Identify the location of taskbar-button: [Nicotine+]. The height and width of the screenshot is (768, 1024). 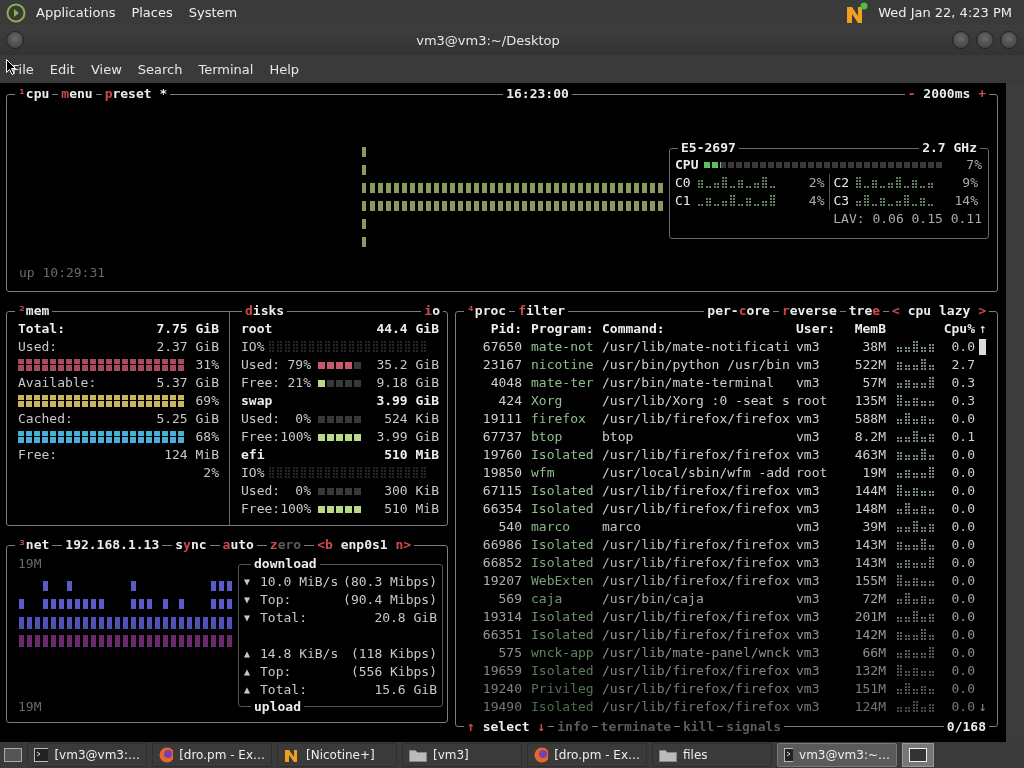
(337, 755).